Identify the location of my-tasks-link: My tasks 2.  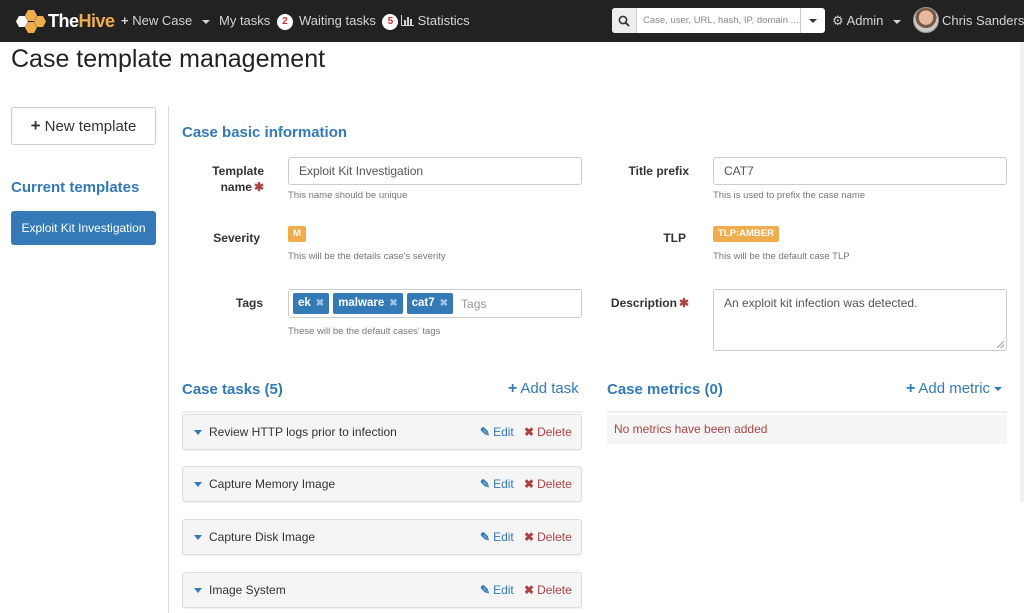
(256, 21).